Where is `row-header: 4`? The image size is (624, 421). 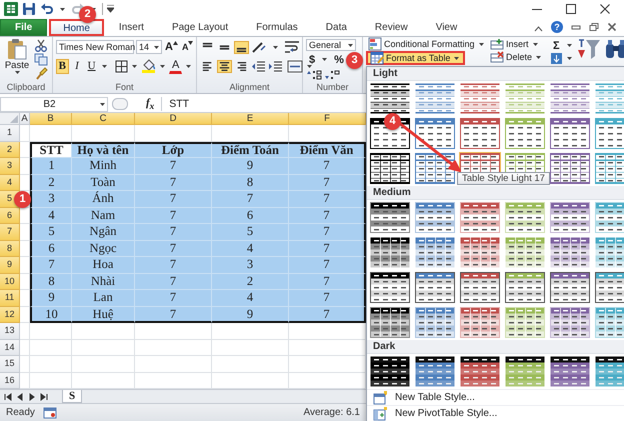 row-header: 4 is located at coordinates (10, 182).